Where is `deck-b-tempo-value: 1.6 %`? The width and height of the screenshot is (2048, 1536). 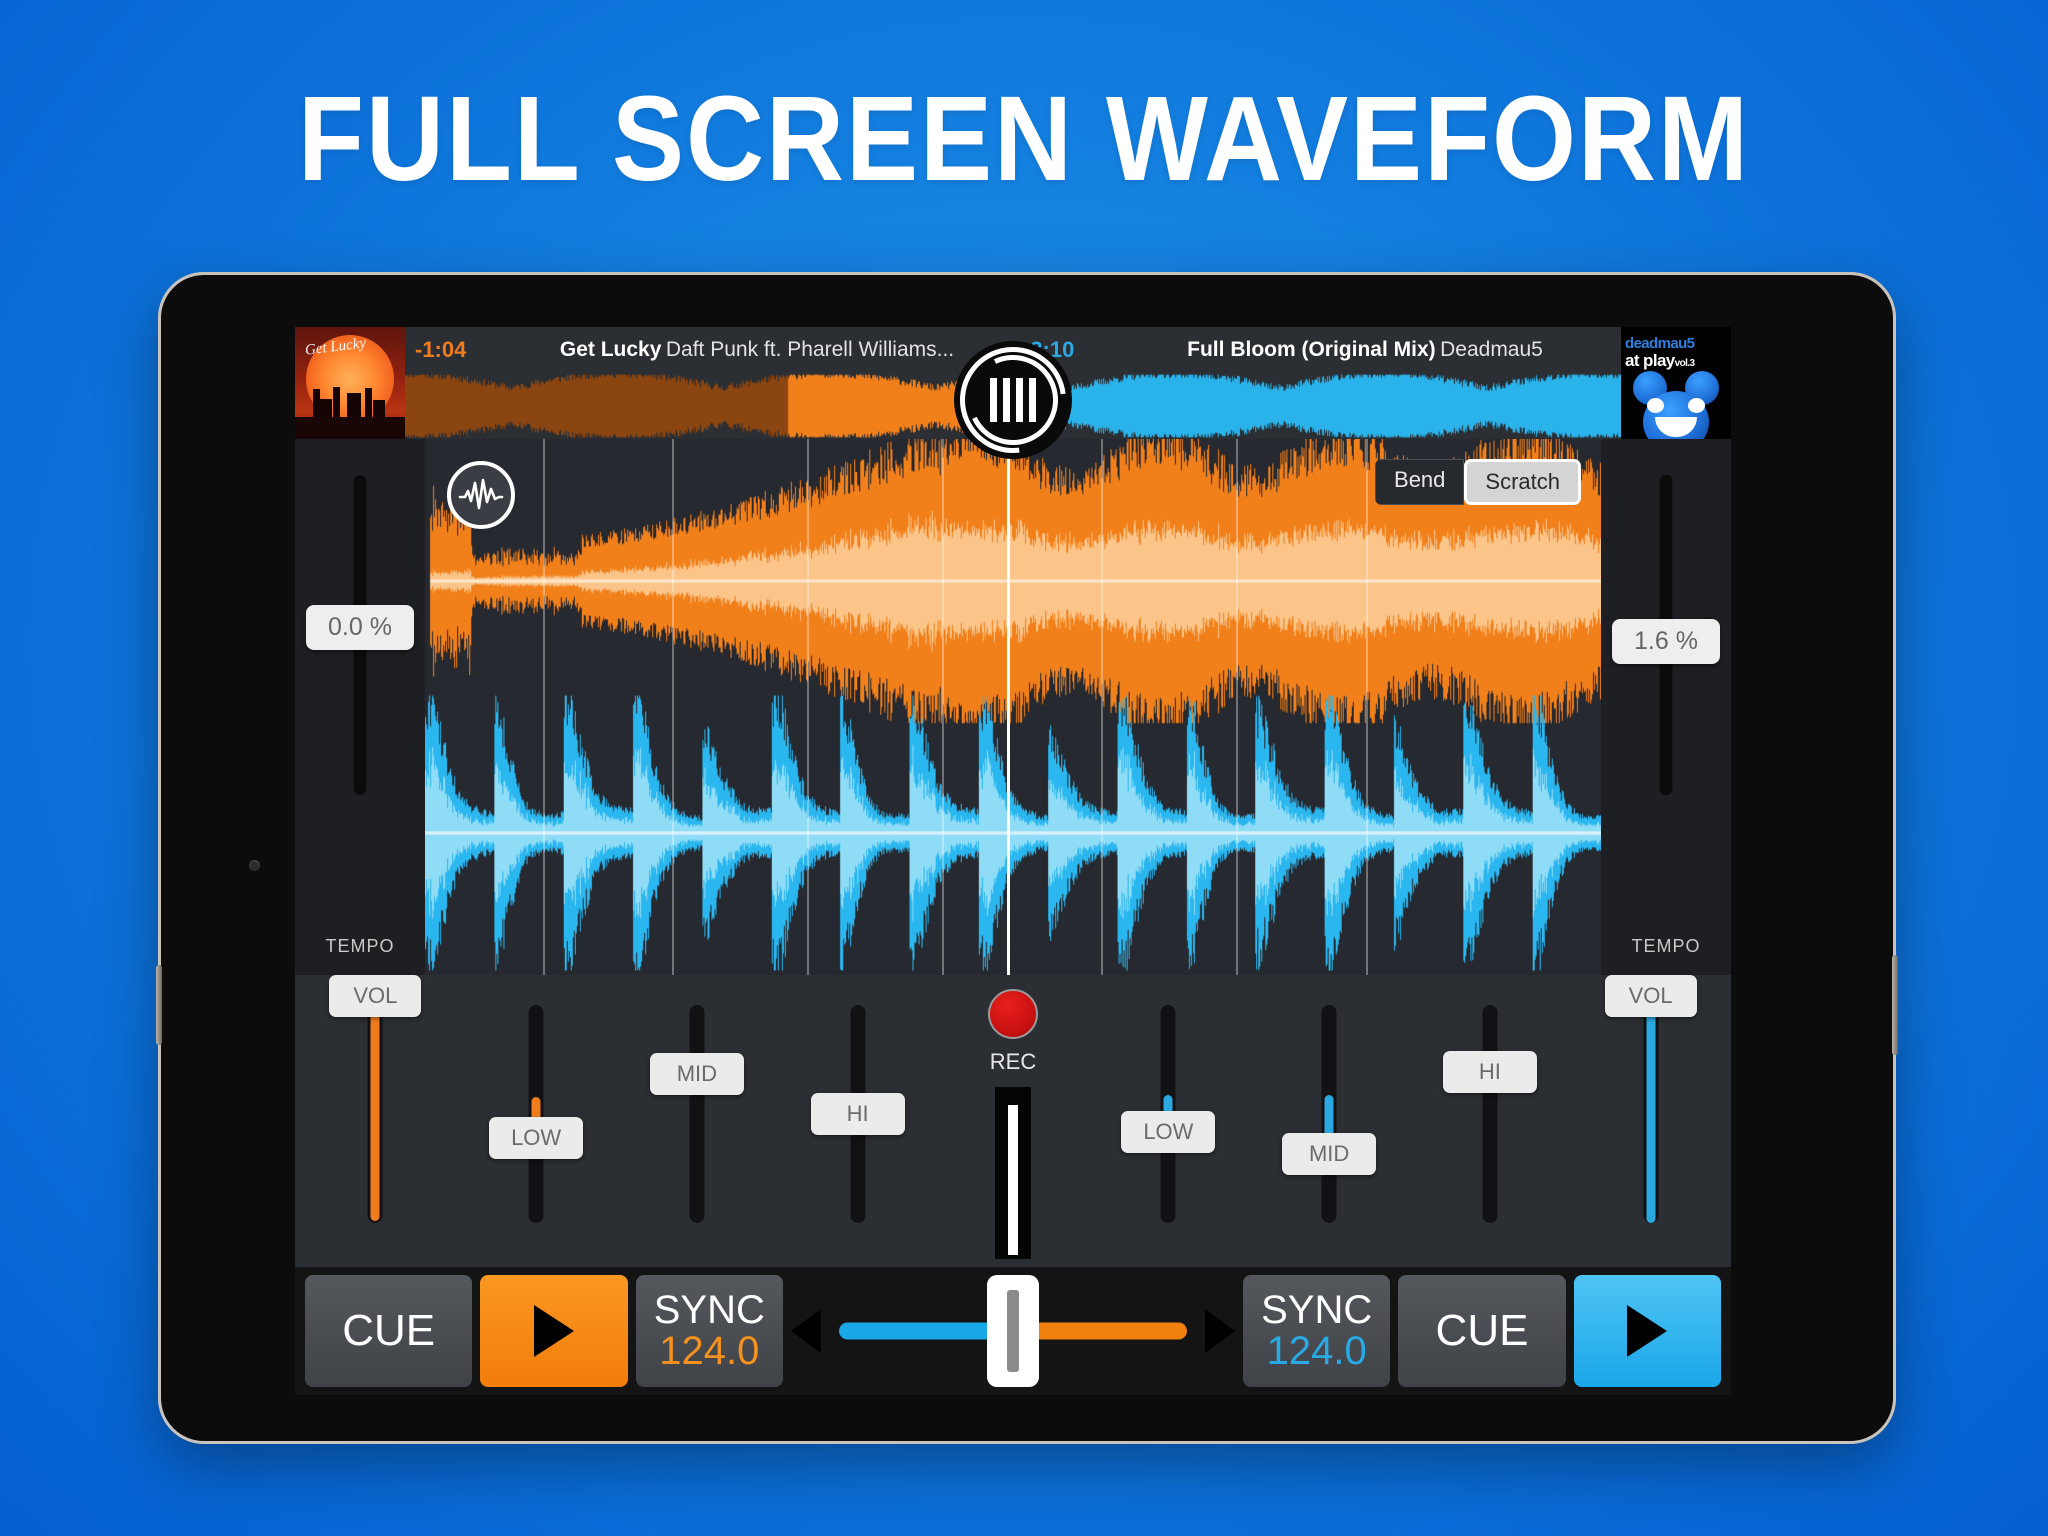 deck-b-tempo-value: 1.6 % is located at coordinates (1666, 641).